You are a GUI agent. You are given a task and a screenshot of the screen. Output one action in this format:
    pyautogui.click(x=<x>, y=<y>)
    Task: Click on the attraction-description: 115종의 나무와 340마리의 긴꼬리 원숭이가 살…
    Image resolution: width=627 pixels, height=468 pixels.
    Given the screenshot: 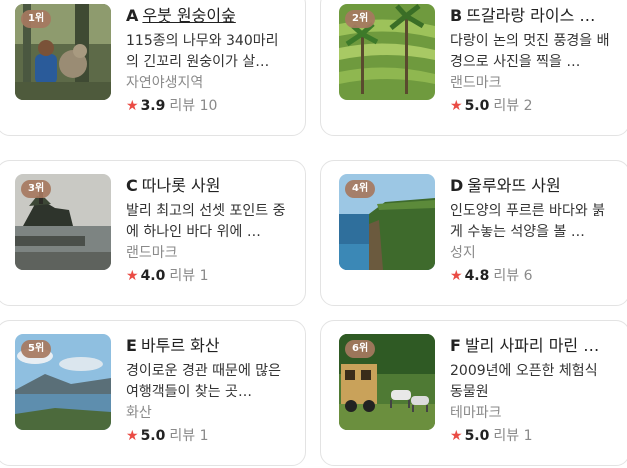 What is the action you would take?
    pyautogui.click(x=202, y=51)
    